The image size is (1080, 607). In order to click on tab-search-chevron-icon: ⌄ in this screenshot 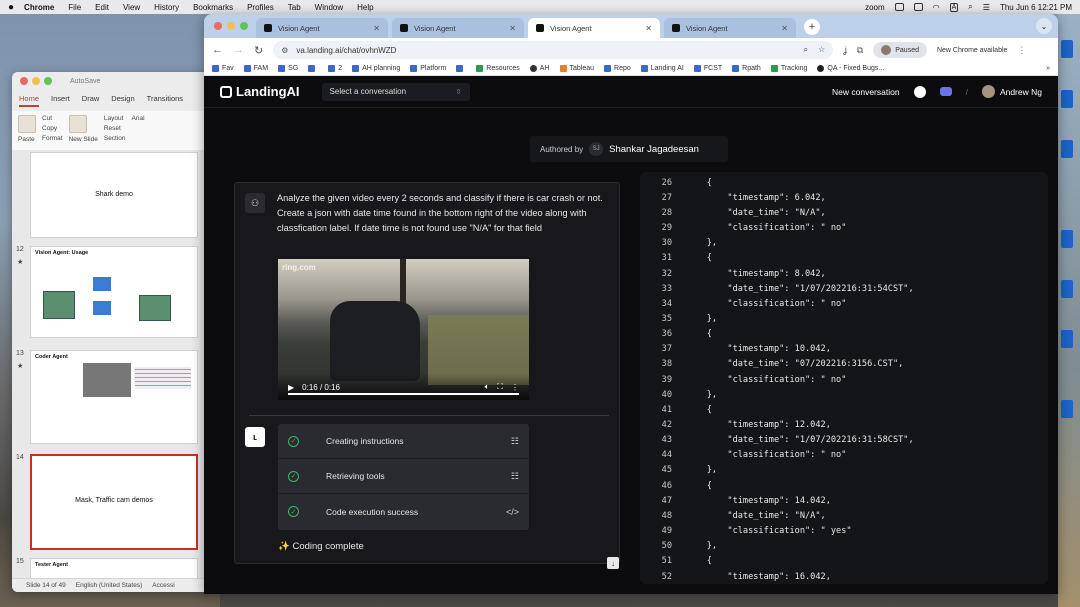, I will do `click(1044, 26)`.